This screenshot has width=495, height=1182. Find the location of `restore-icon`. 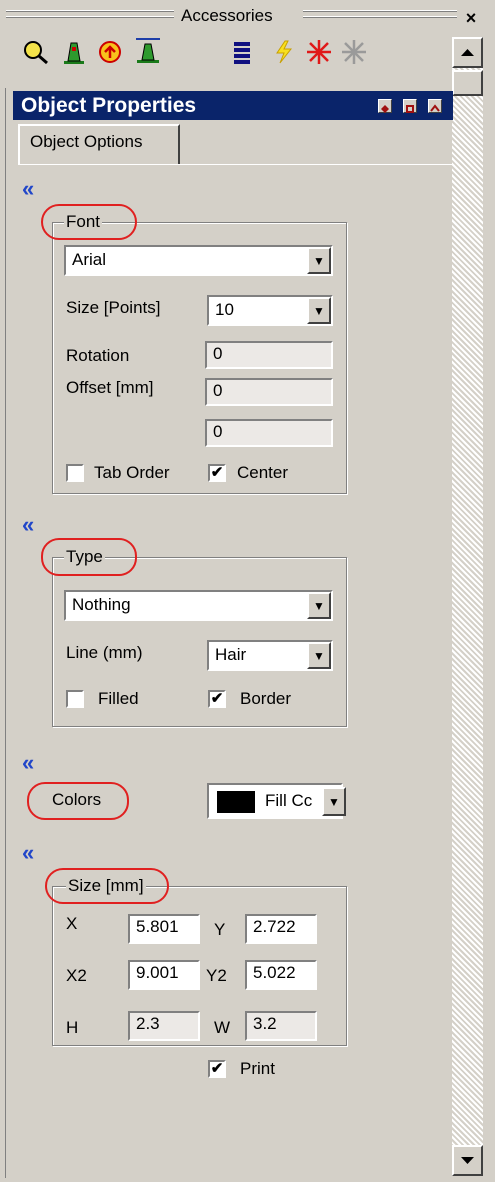

restore-icon is located at coordinates (410, 106).